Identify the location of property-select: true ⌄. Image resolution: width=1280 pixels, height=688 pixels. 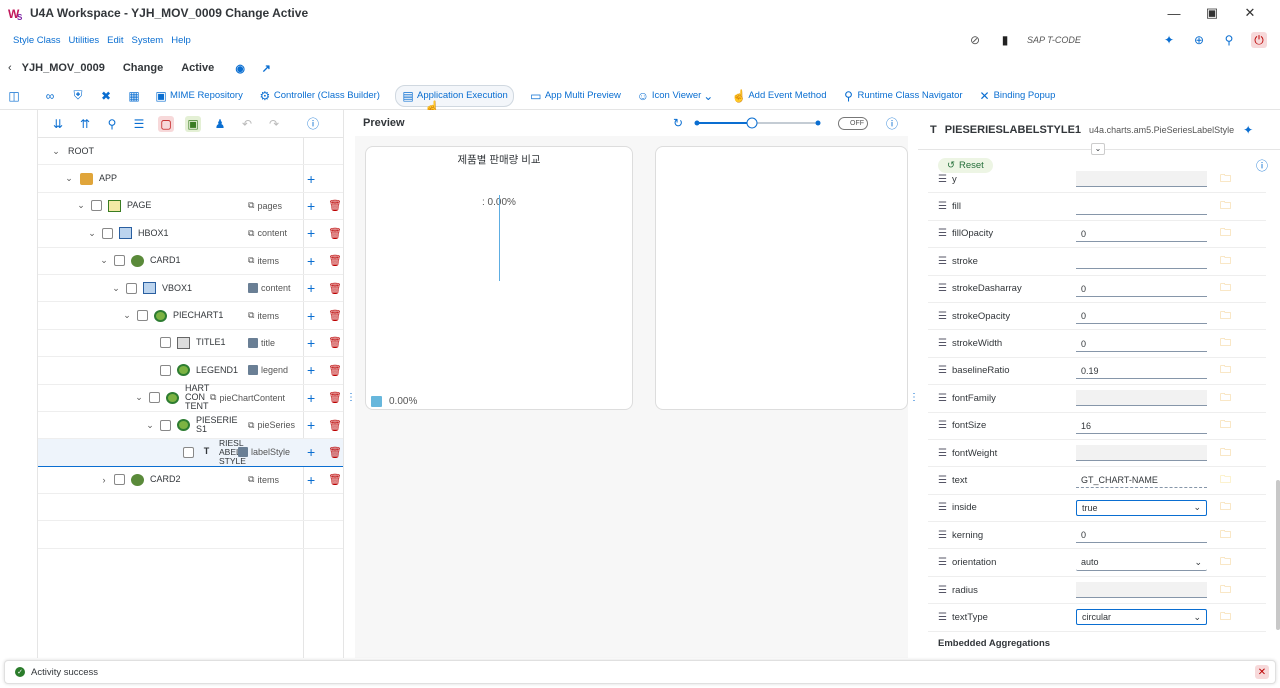
(1141, 507).